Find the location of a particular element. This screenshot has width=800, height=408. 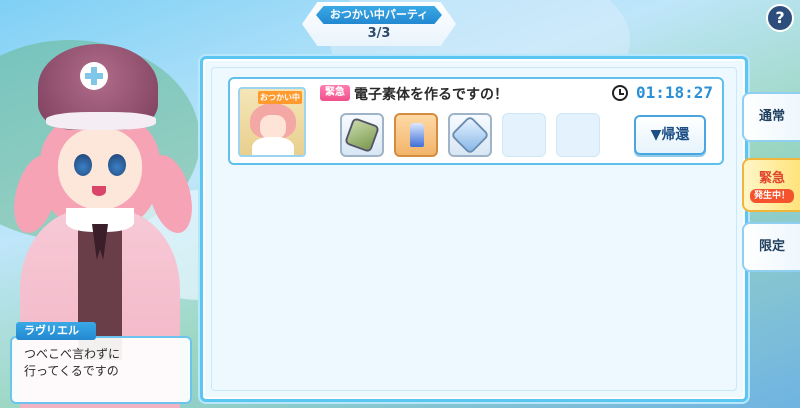

help-button: ? is located at coordinates (780, 18).